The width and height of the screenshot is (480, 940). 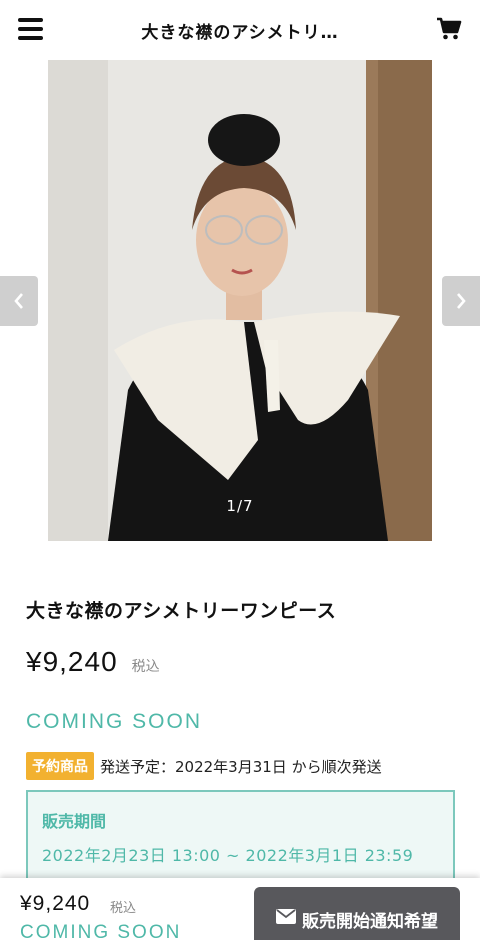 I want to click on bottom-purchase-bar: ¥9,240 税込 COMING SOON 販売開始通知希望, so click(x=240, y=909).